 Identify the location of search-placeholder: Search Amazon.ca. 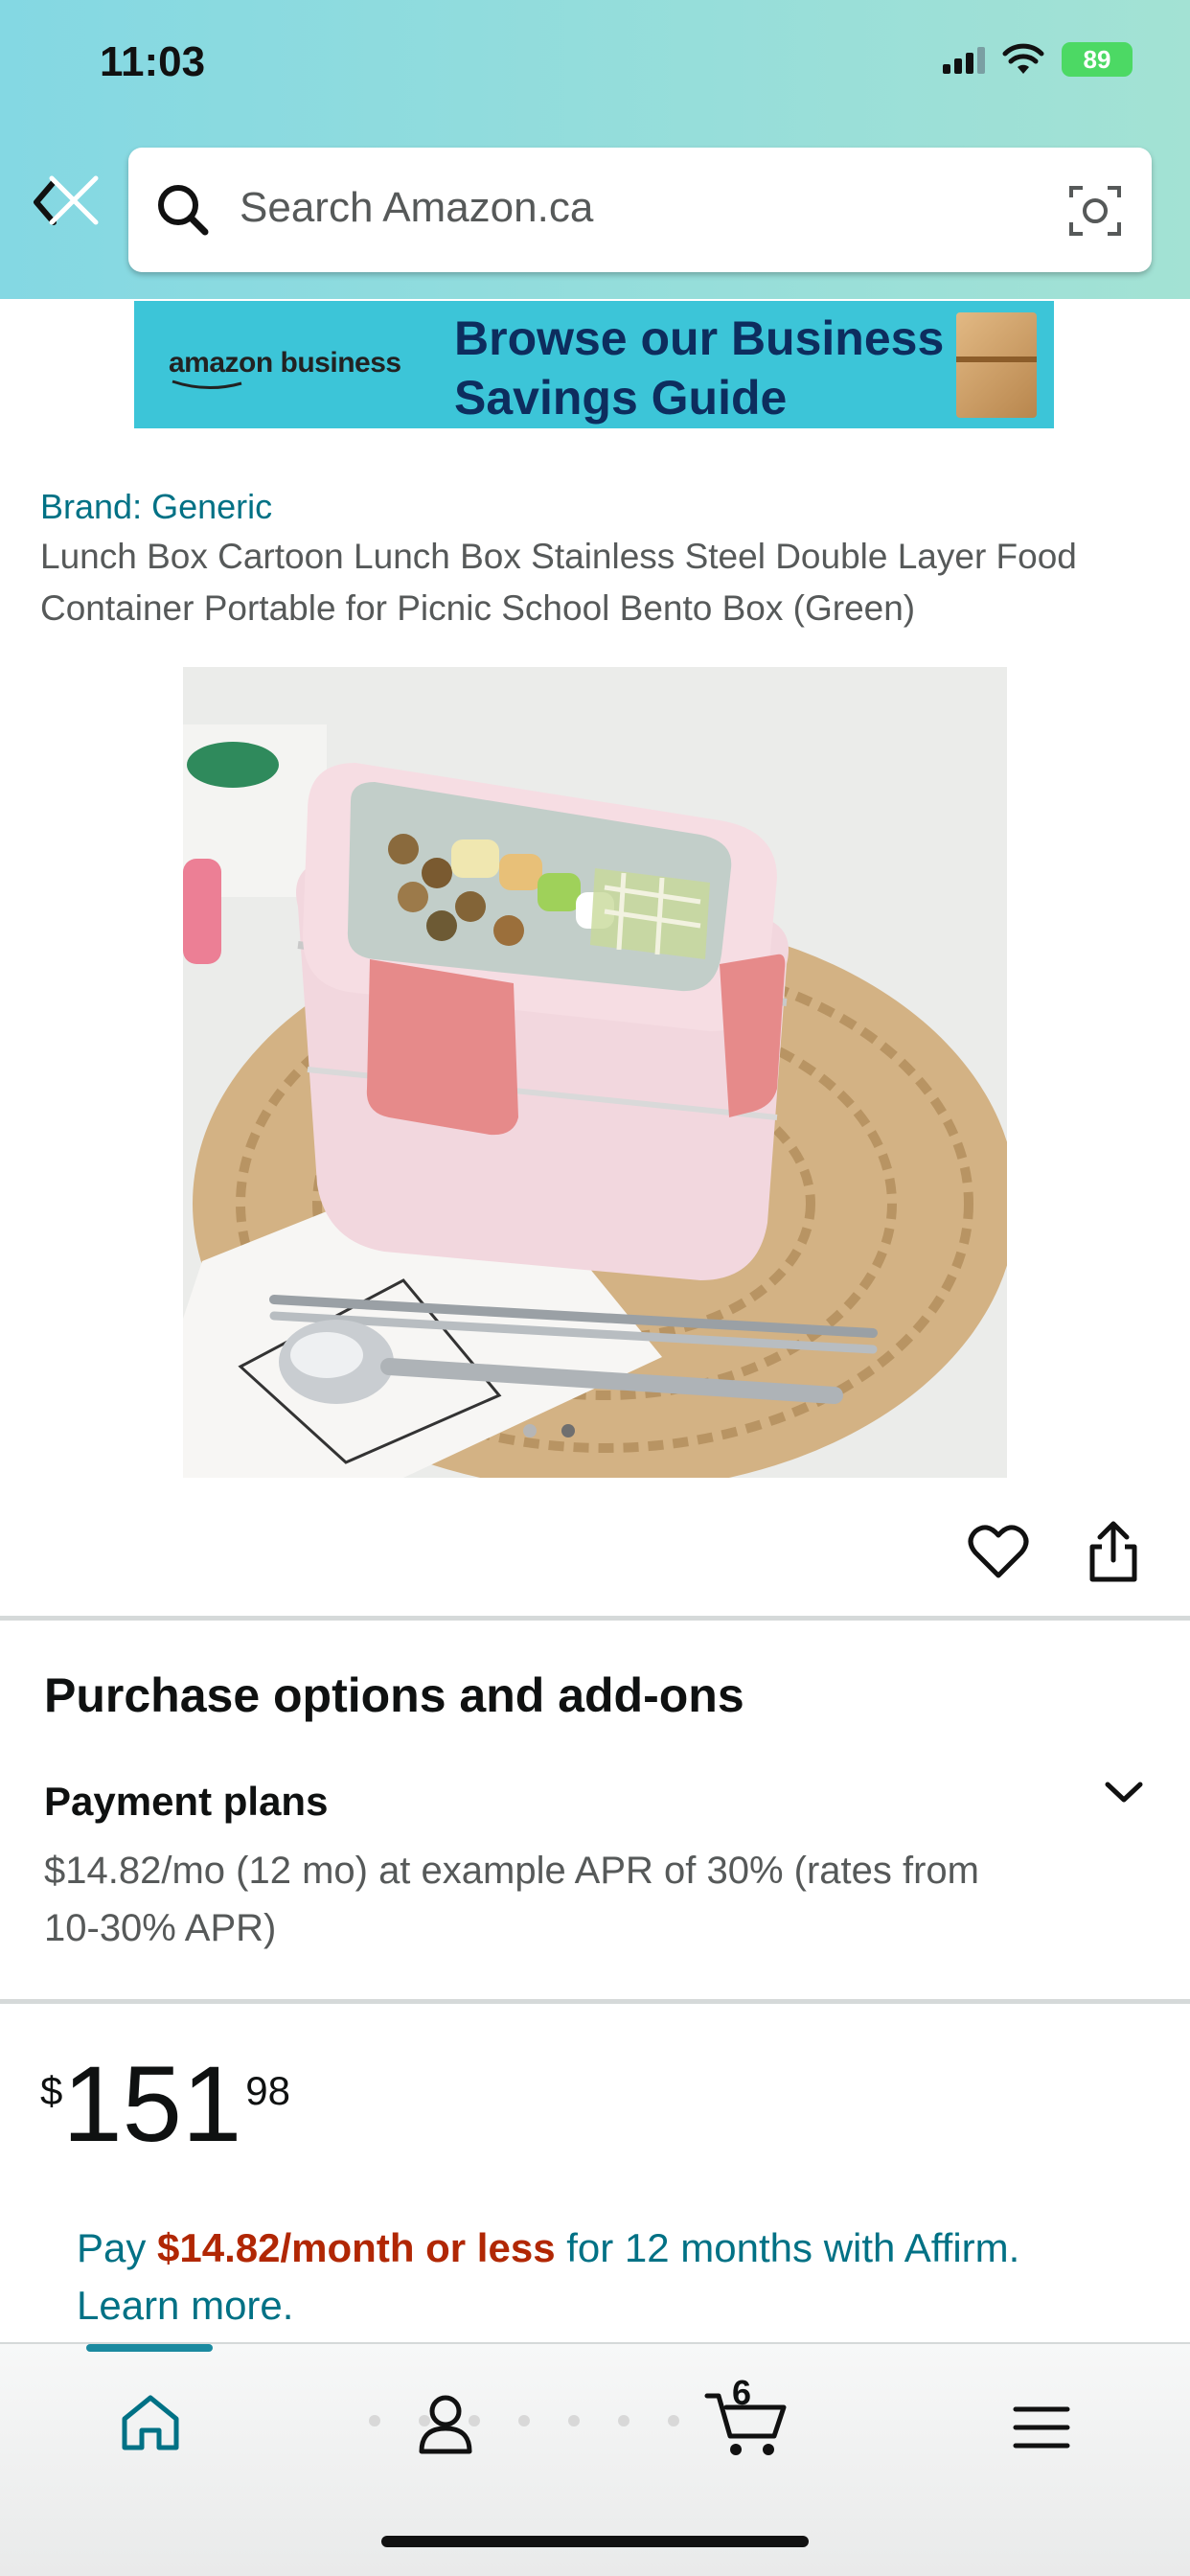
(417, 207).